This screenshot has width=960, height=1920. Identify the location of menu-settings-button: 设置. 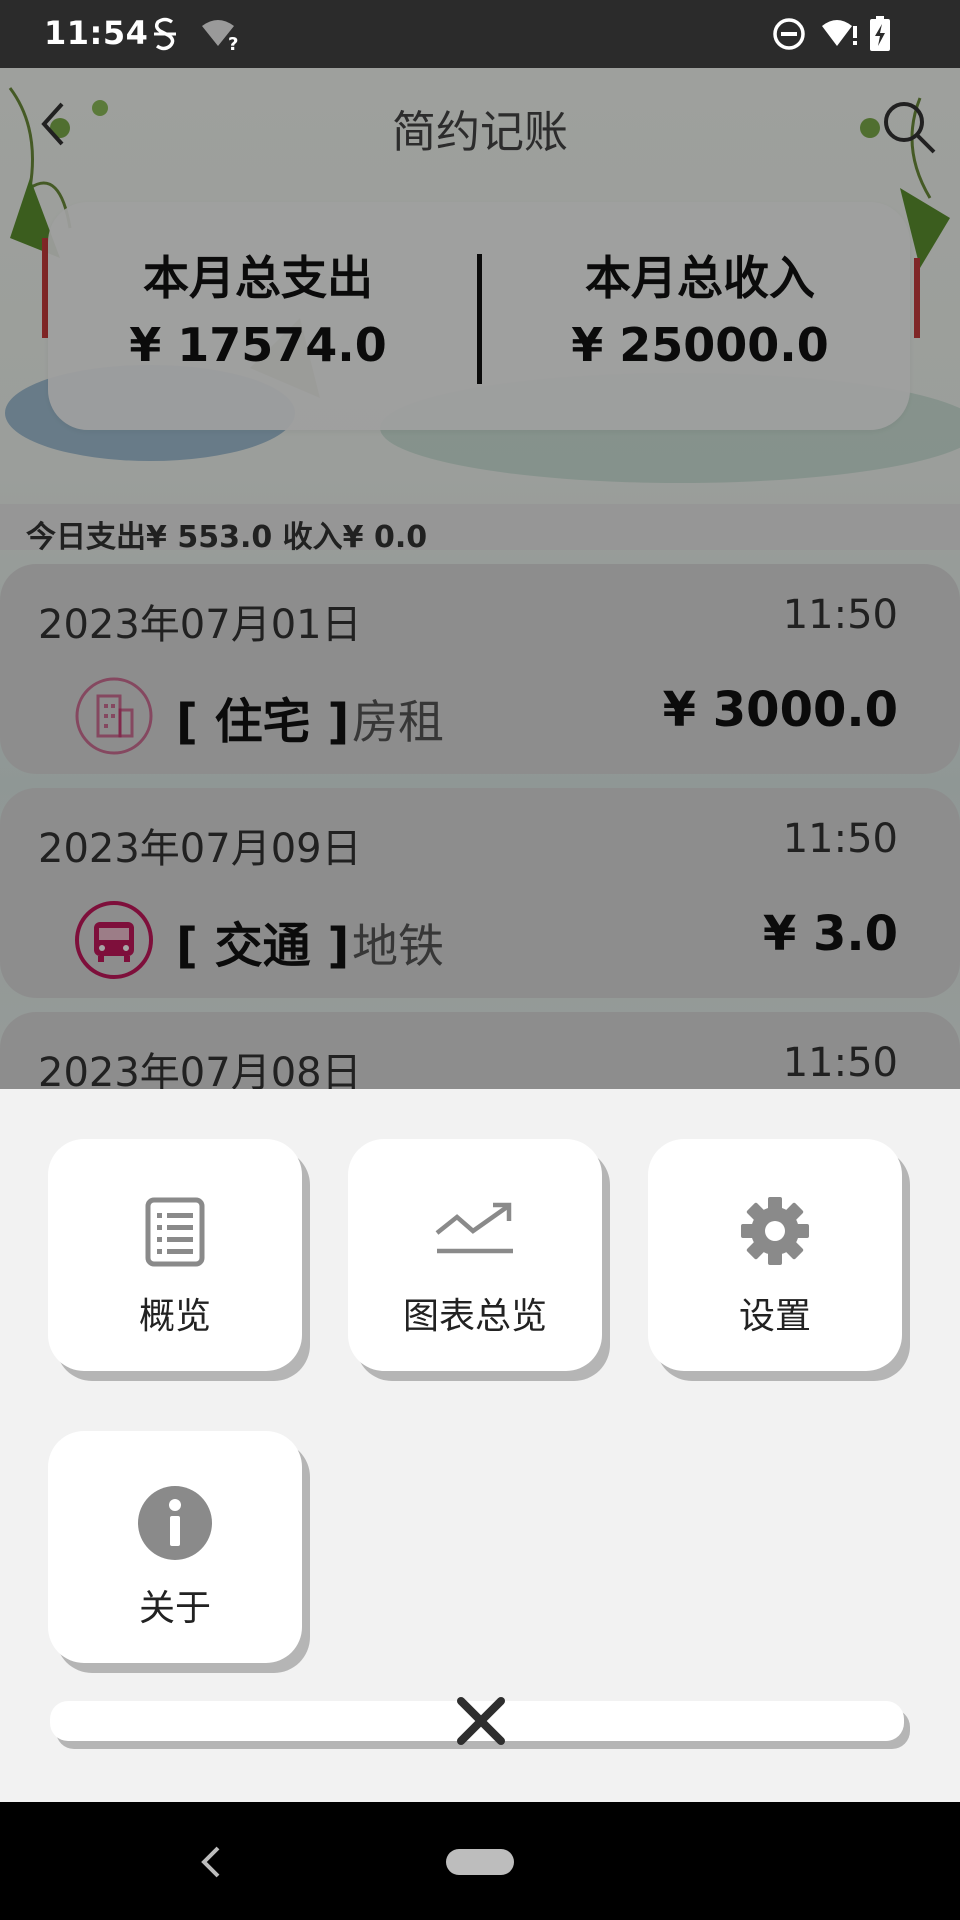
(775, 1255).